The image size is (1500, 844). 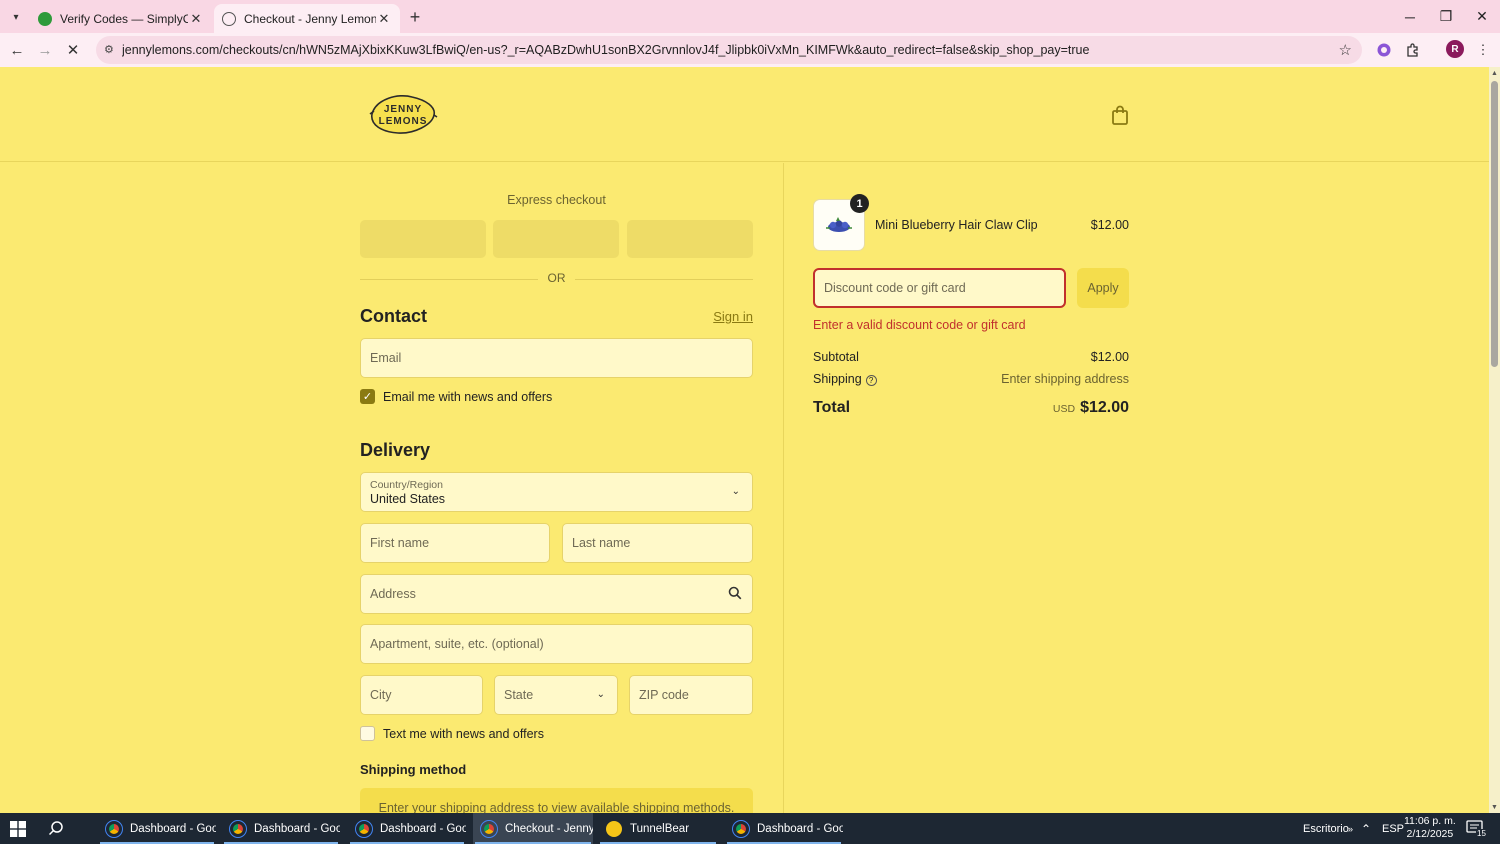 What do you see at coordinates (18, 829) in the screenshot?
I see `windows-start-icon` at bounding box center [18, 829].